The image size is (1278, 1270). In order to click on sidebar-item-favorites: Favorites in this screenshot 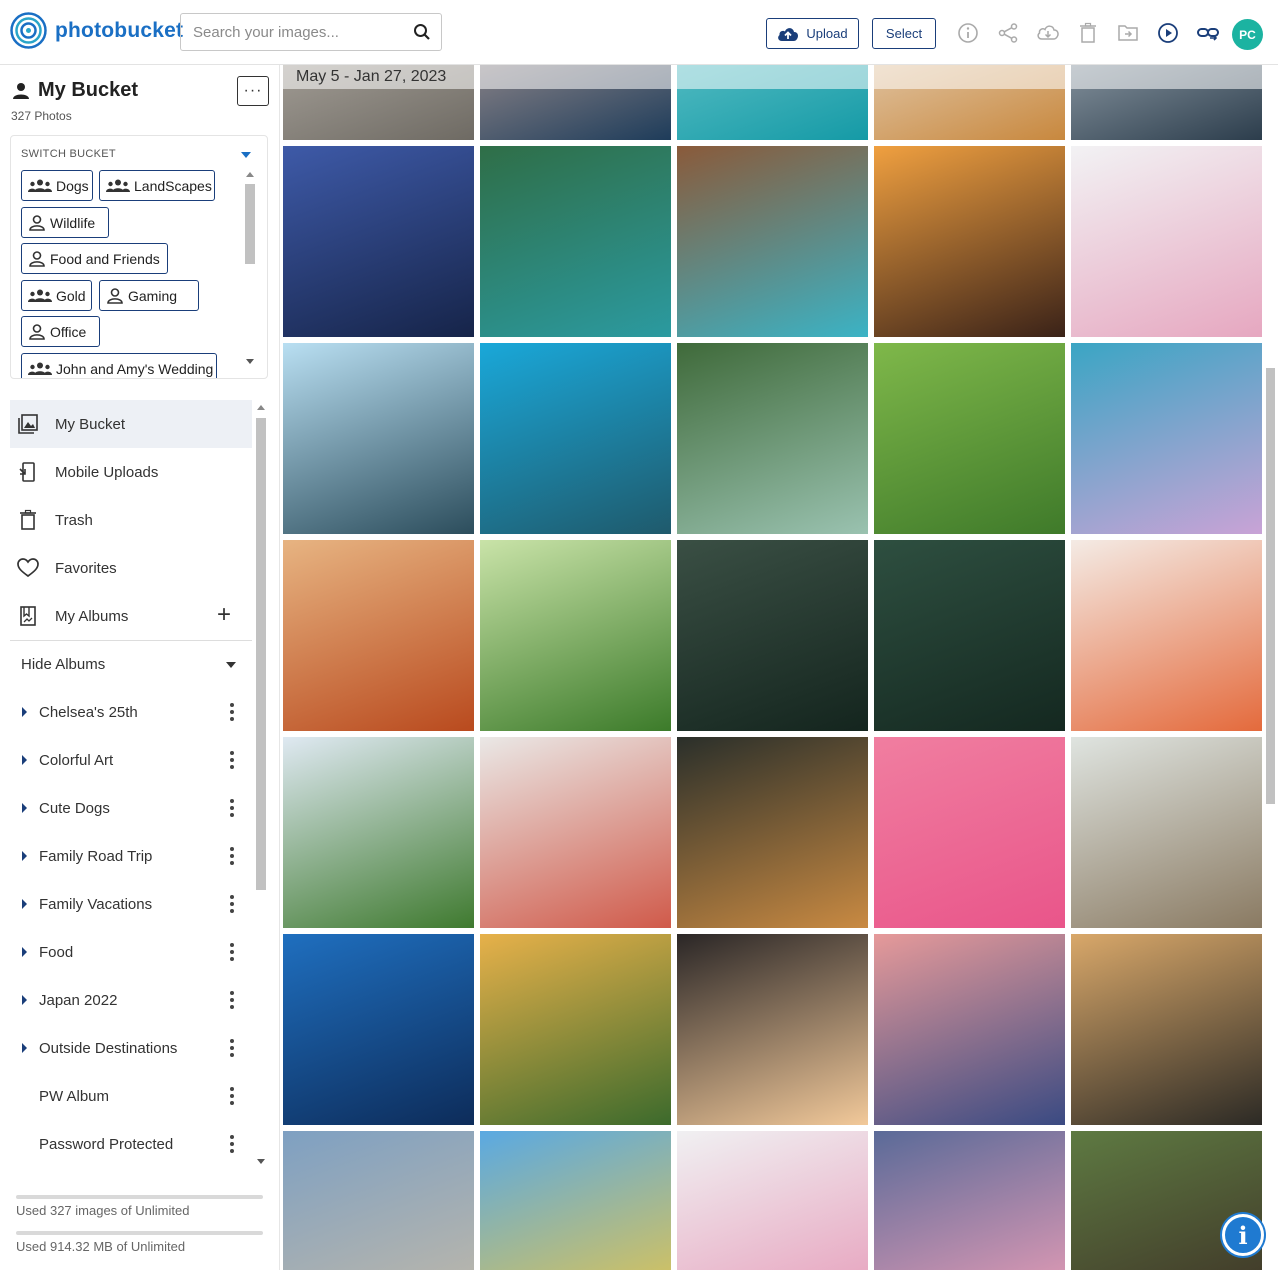, I will do `click(131, 568)`.